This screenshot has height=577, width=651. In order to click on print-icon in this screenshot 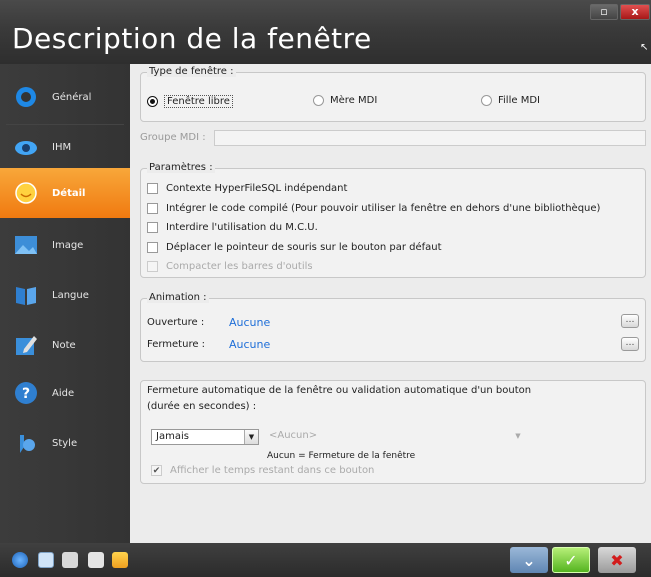, I will do `click(96, 560)`.